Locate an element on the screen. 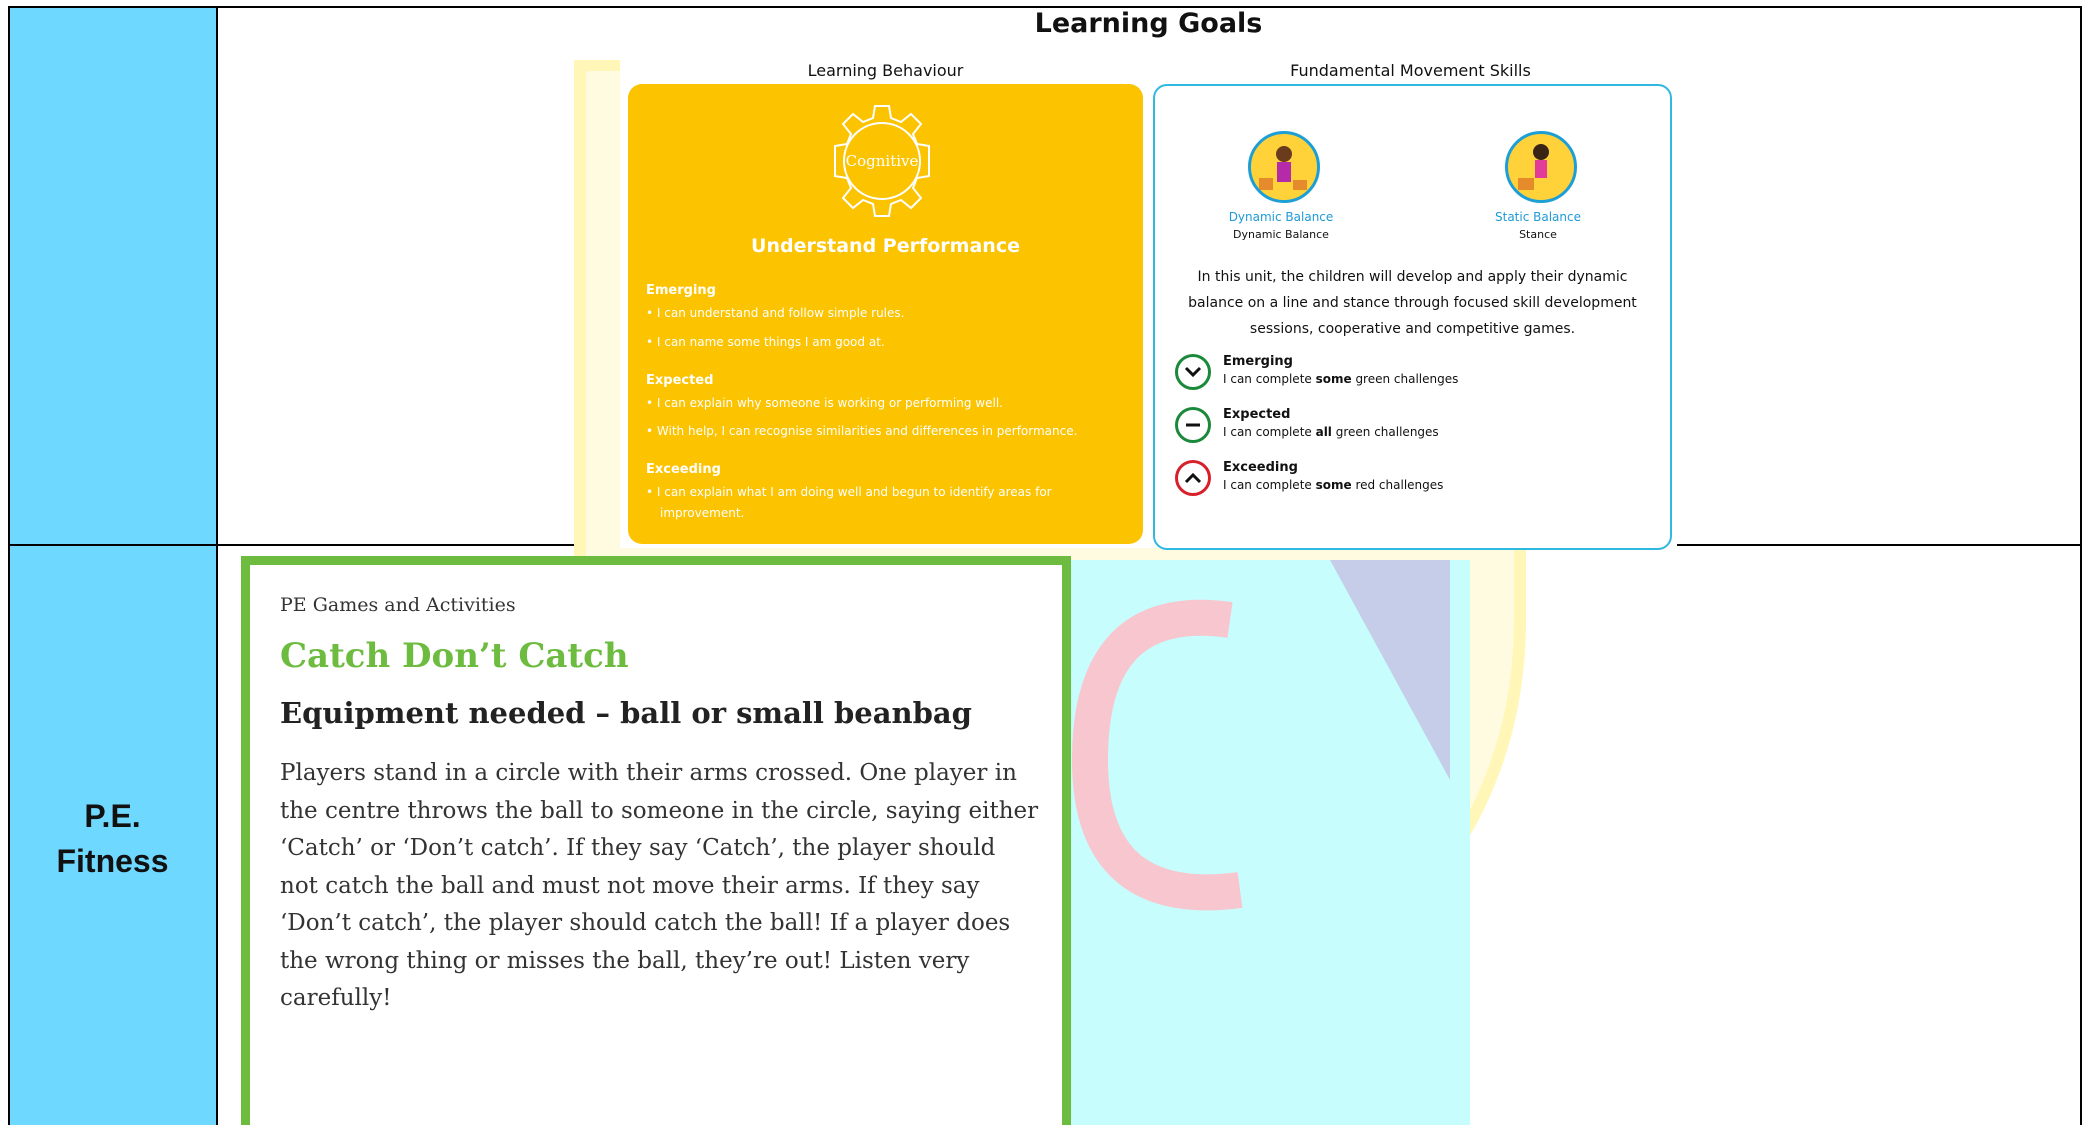  level-text-expected: I can complete all green challenges is located at coordinates (1331, 432).